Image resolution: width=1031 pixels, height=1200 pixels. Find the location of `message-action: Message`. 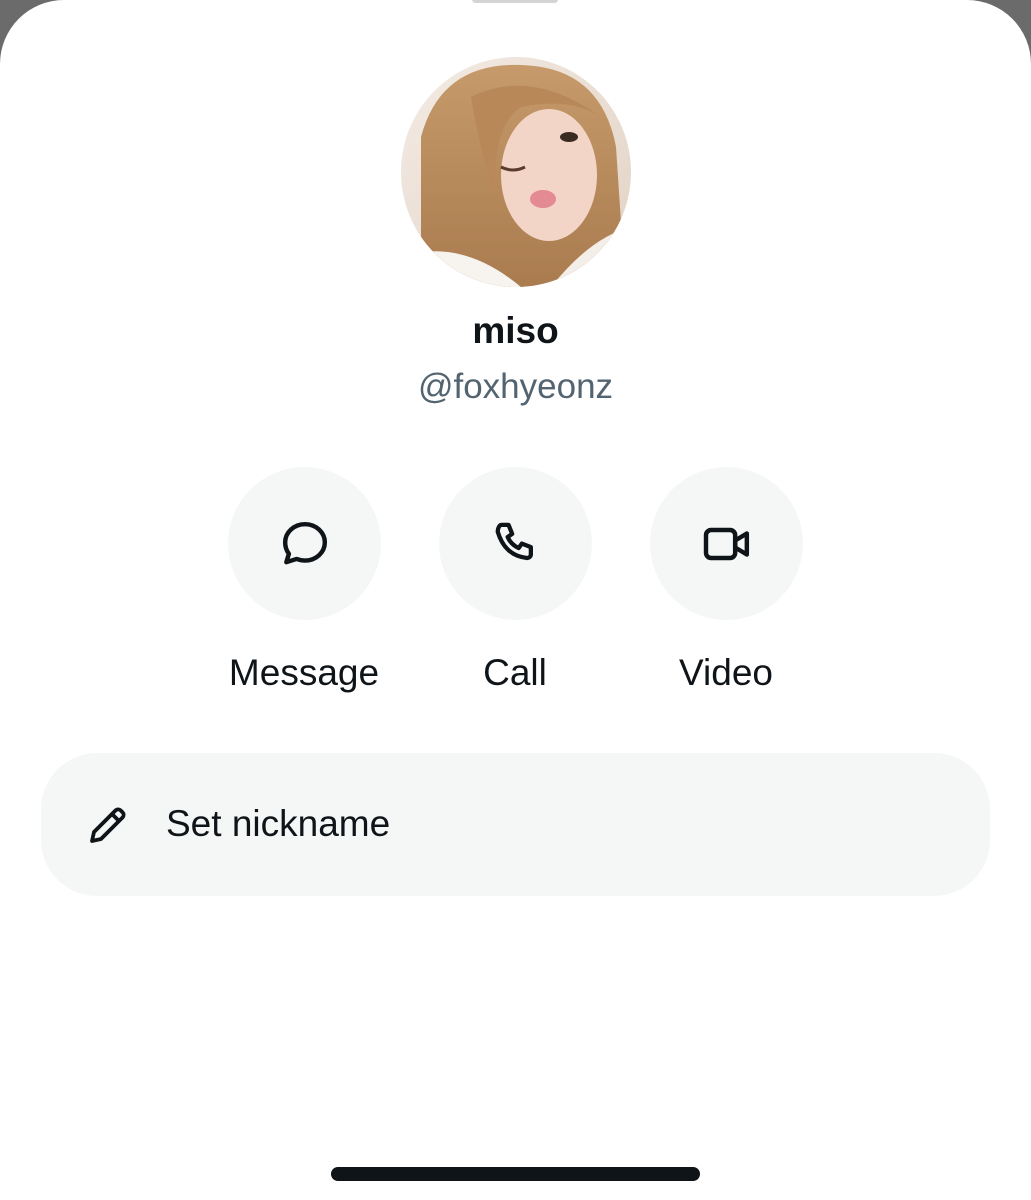

message-action: Message is located at coordinates (304, 587).